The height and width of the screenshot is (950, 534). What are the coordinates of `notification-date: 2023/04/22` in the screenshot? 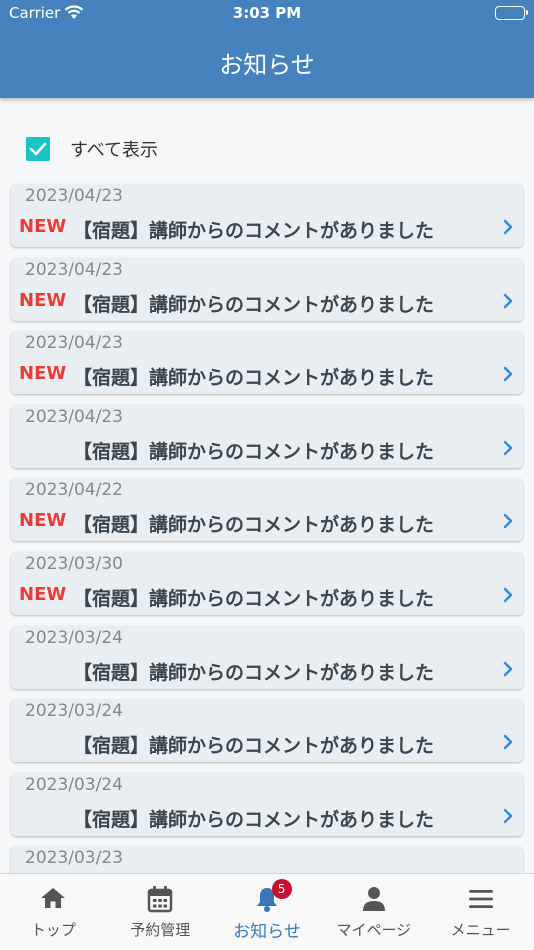 It's located at (74, 490).